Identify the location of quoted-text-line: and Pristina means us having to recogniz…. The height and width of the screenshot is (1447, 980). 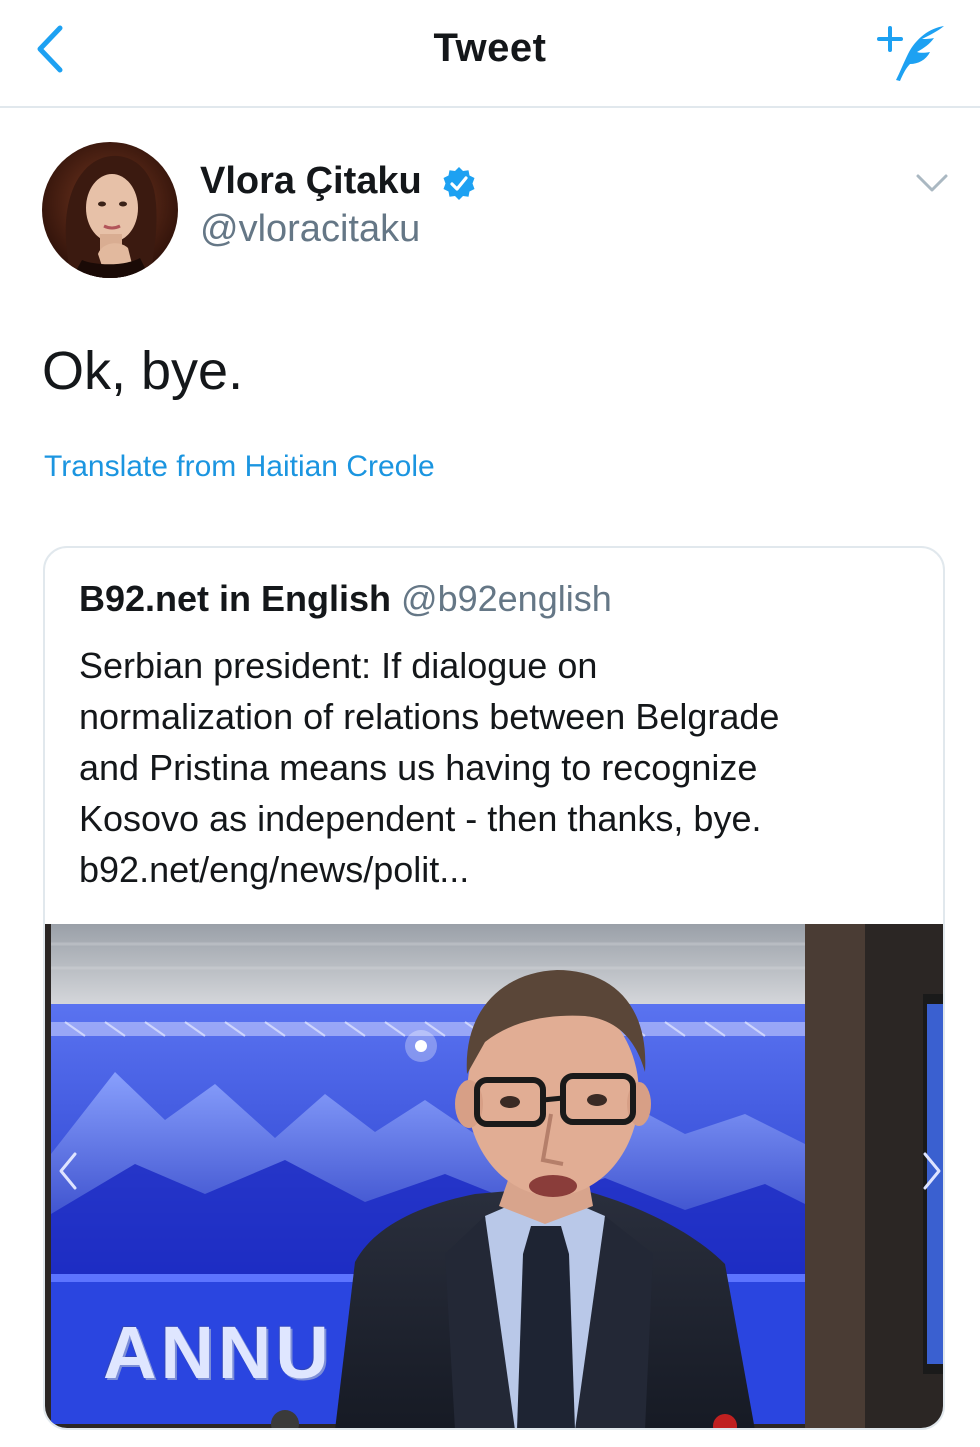
(418, 767).